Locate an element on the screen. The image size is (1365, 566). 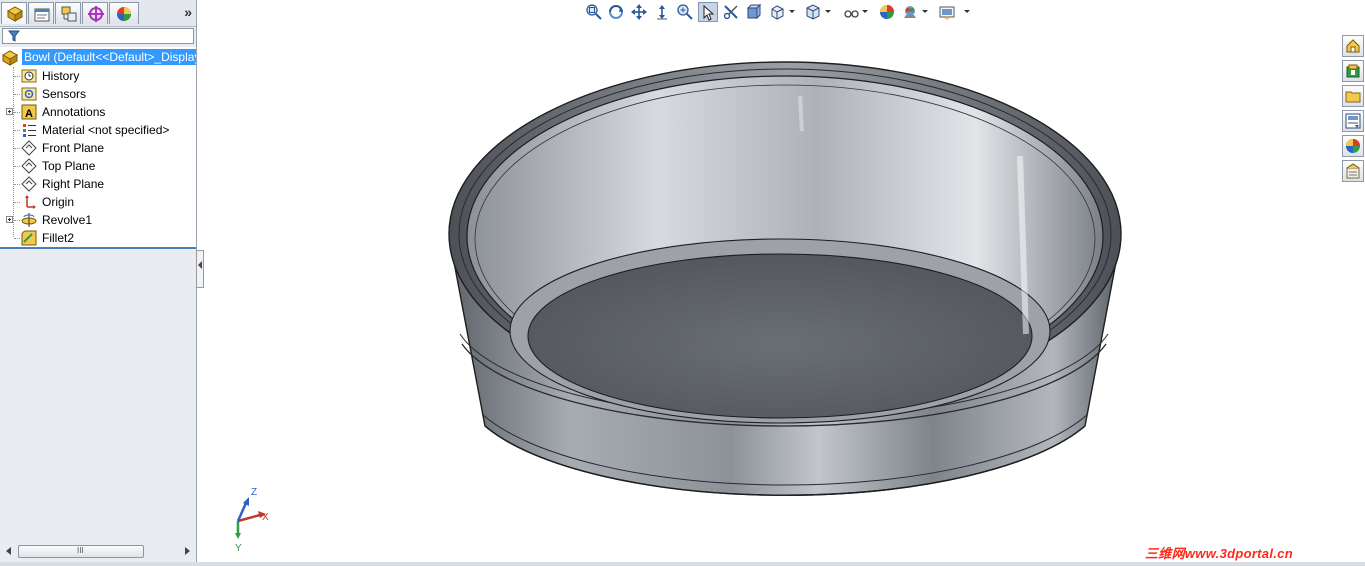
tree-item-label: Sensors is located at coordinates (64, 94).